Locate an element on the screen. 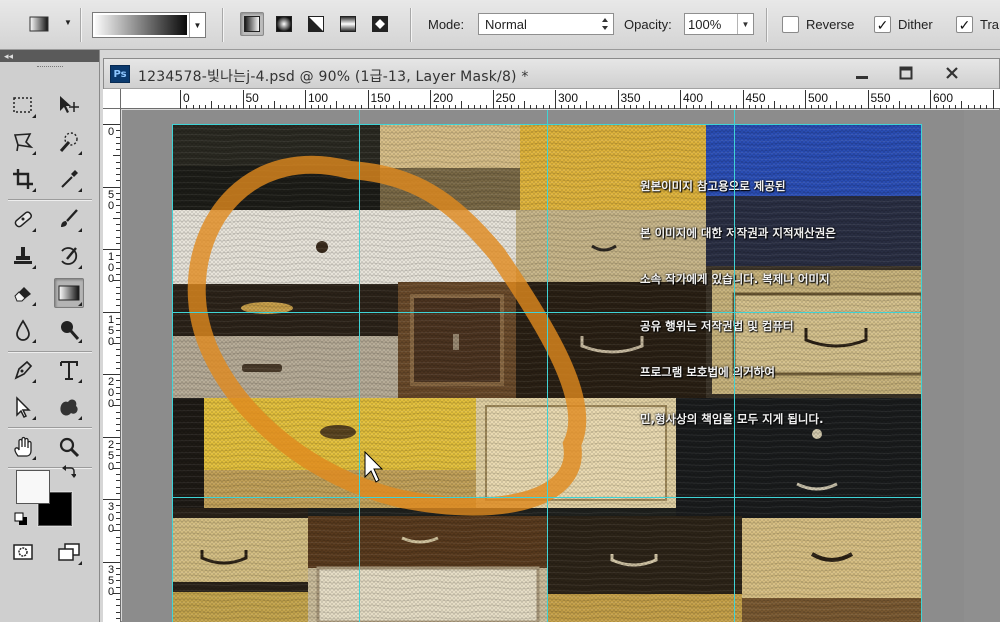  gradient-icon is located at coordinates (69, 293).